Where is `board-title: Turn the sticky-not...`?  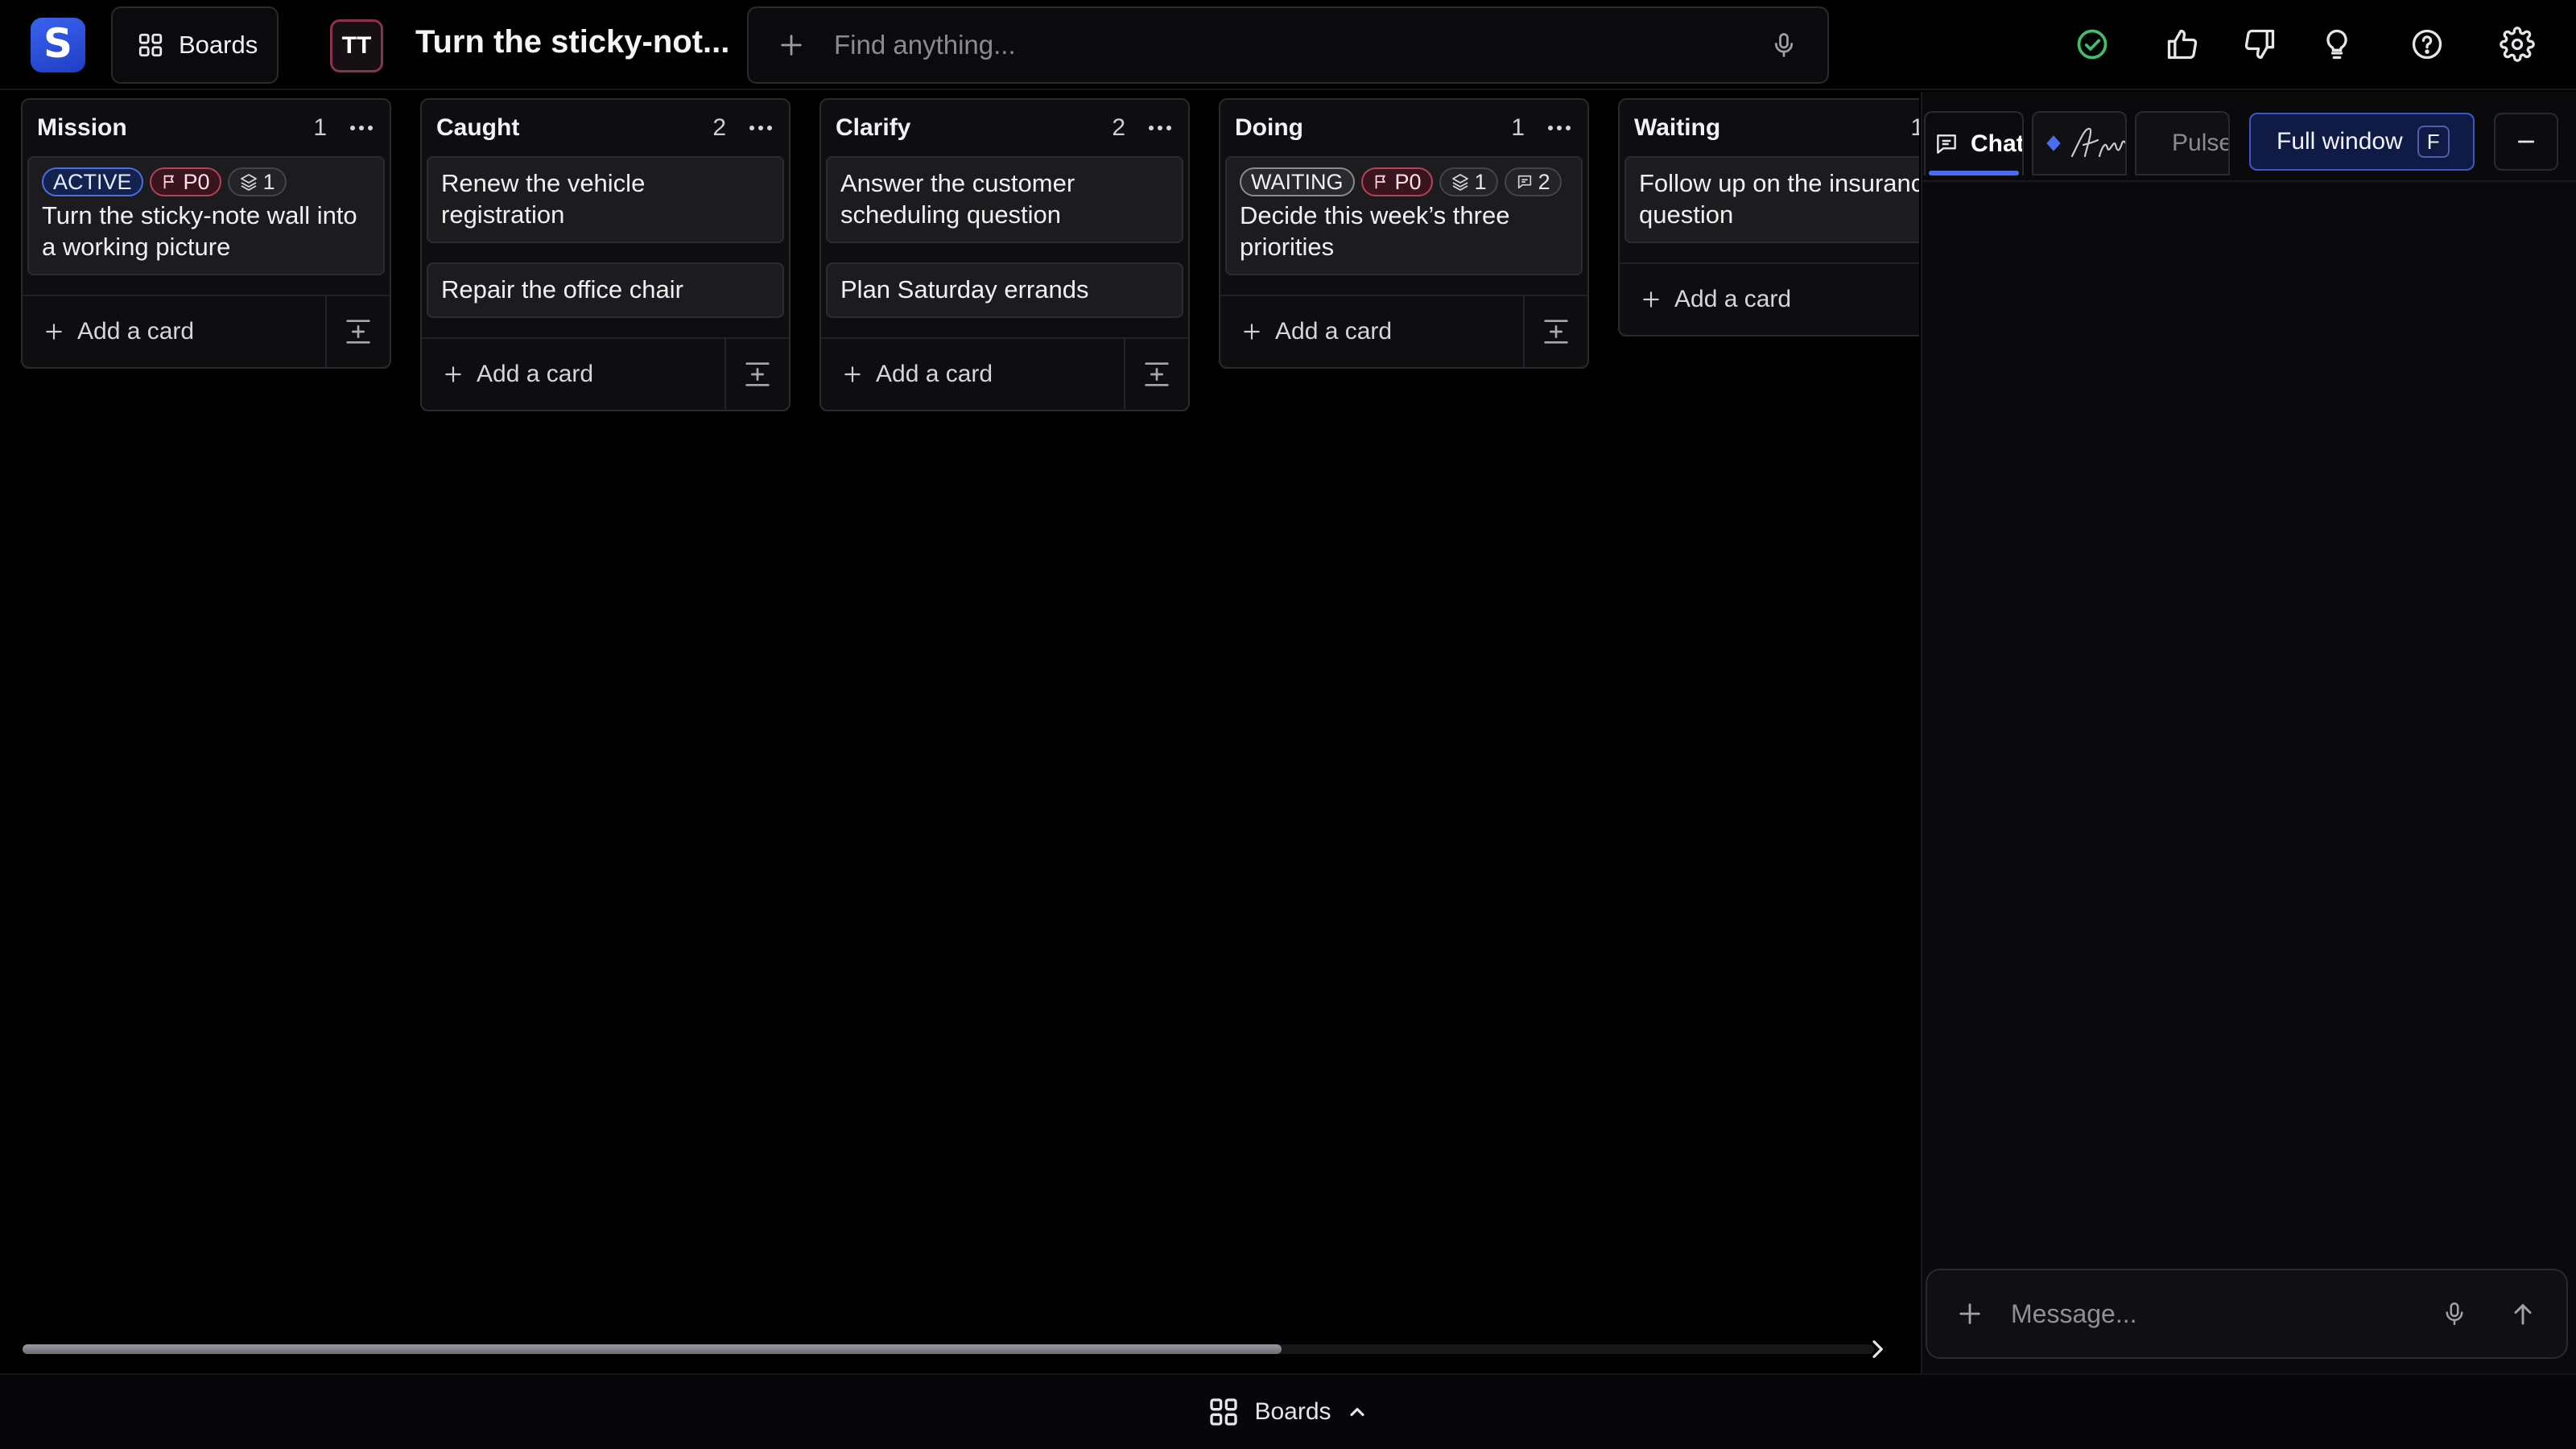 board-title: Turn the sticky-not... is located at coordinates (572, 42).